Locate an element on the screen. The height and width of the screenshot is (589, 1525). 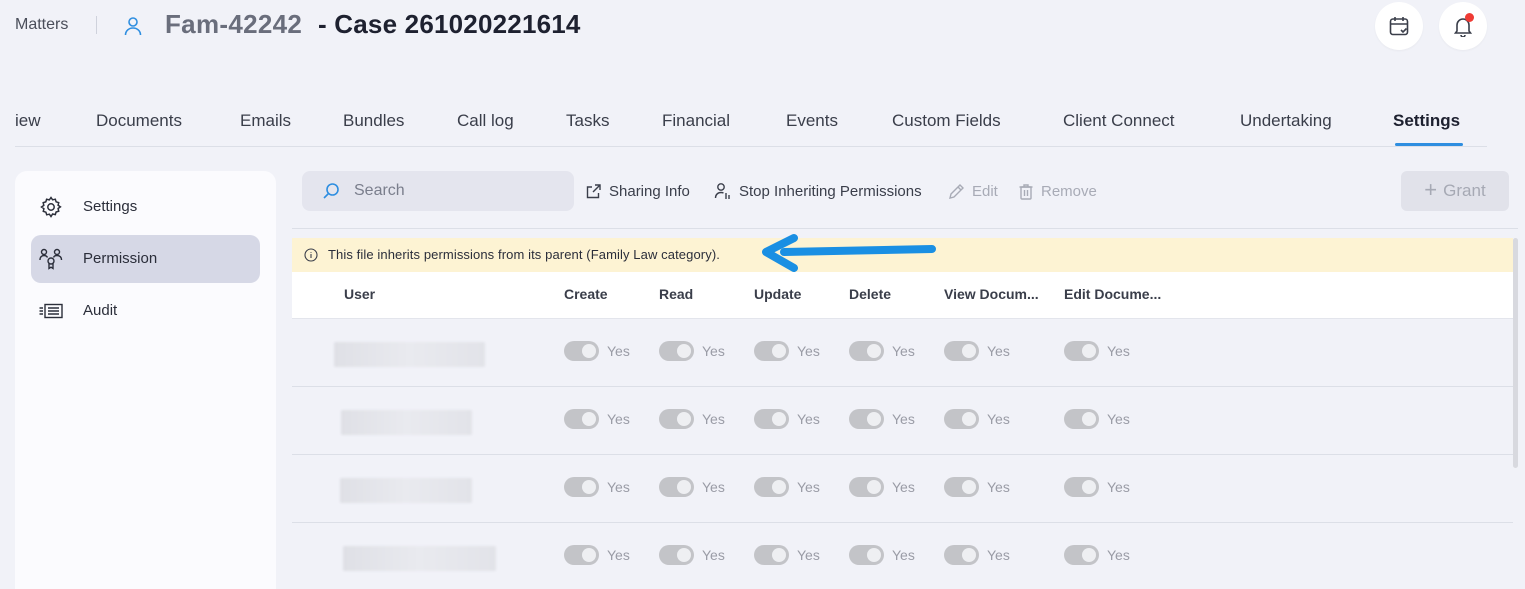
users-permission-icon is located at coordinates (51, 259).